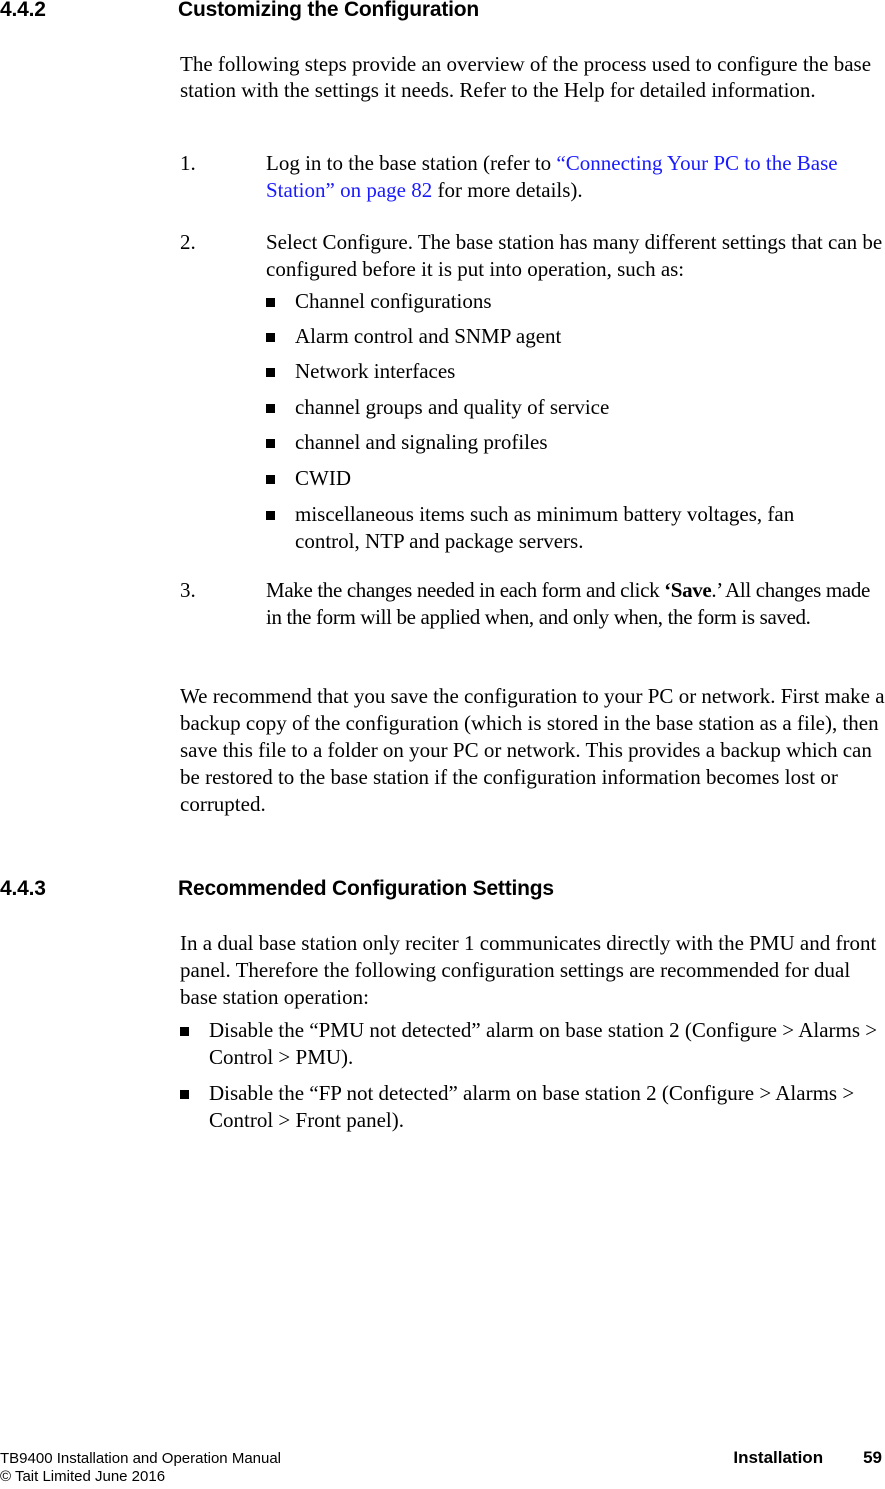  What do you see at coordinates (507, 190) in the screenshot?
I see `step-text-after: for more details).` at bounding box center [507, 190].